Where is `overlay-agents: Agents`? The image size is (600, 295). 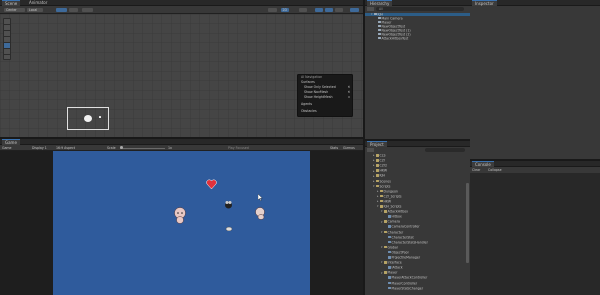
overlay-agents: Agents is located at coordinates (325, 104).